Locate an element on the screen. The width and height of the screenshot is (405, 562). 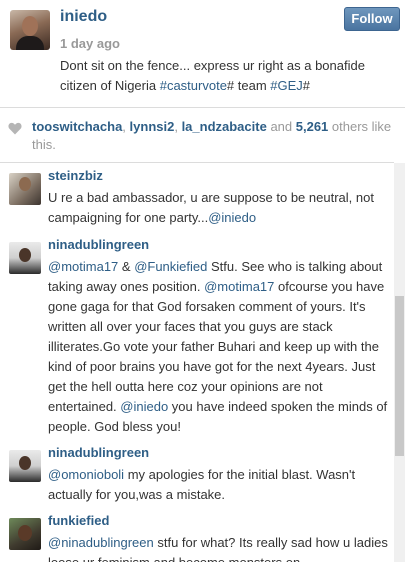
mention-link: @omonioboli is located at coordinates (86, 474).